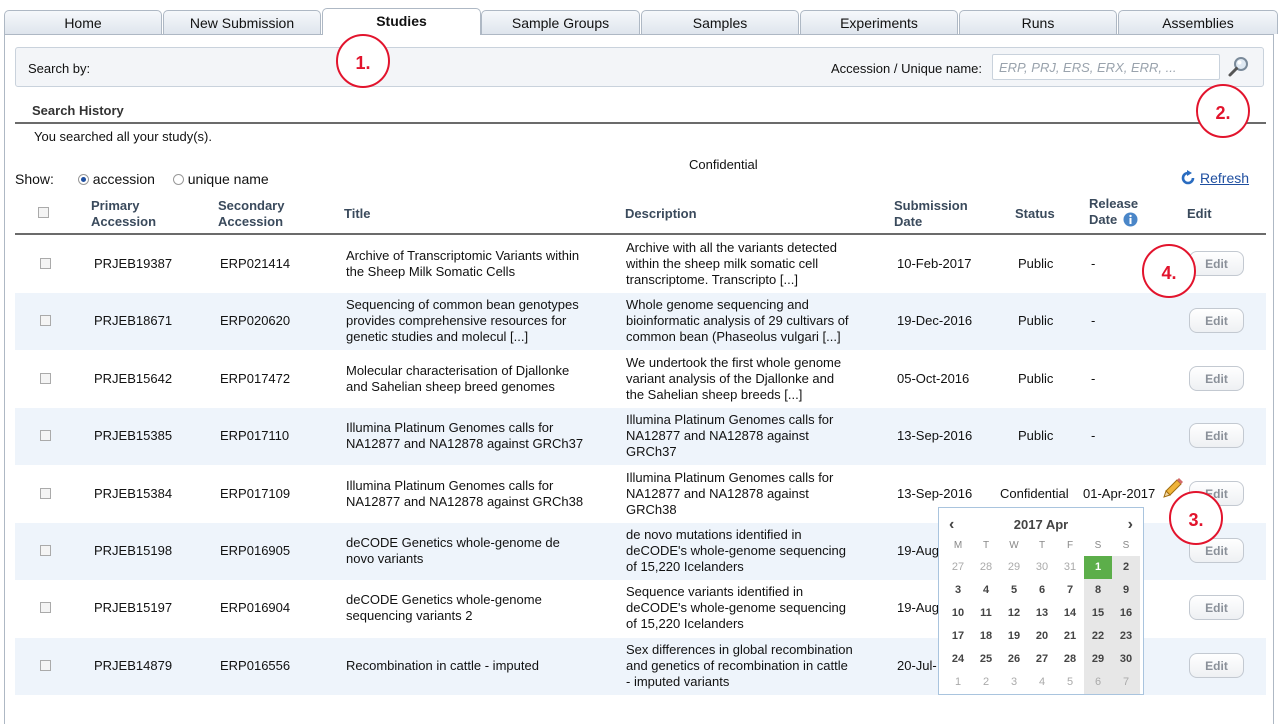 The height and width of the screenshot is (724, 1280). I want to click on submission-date: 20-Jul-, so click(917, 665).